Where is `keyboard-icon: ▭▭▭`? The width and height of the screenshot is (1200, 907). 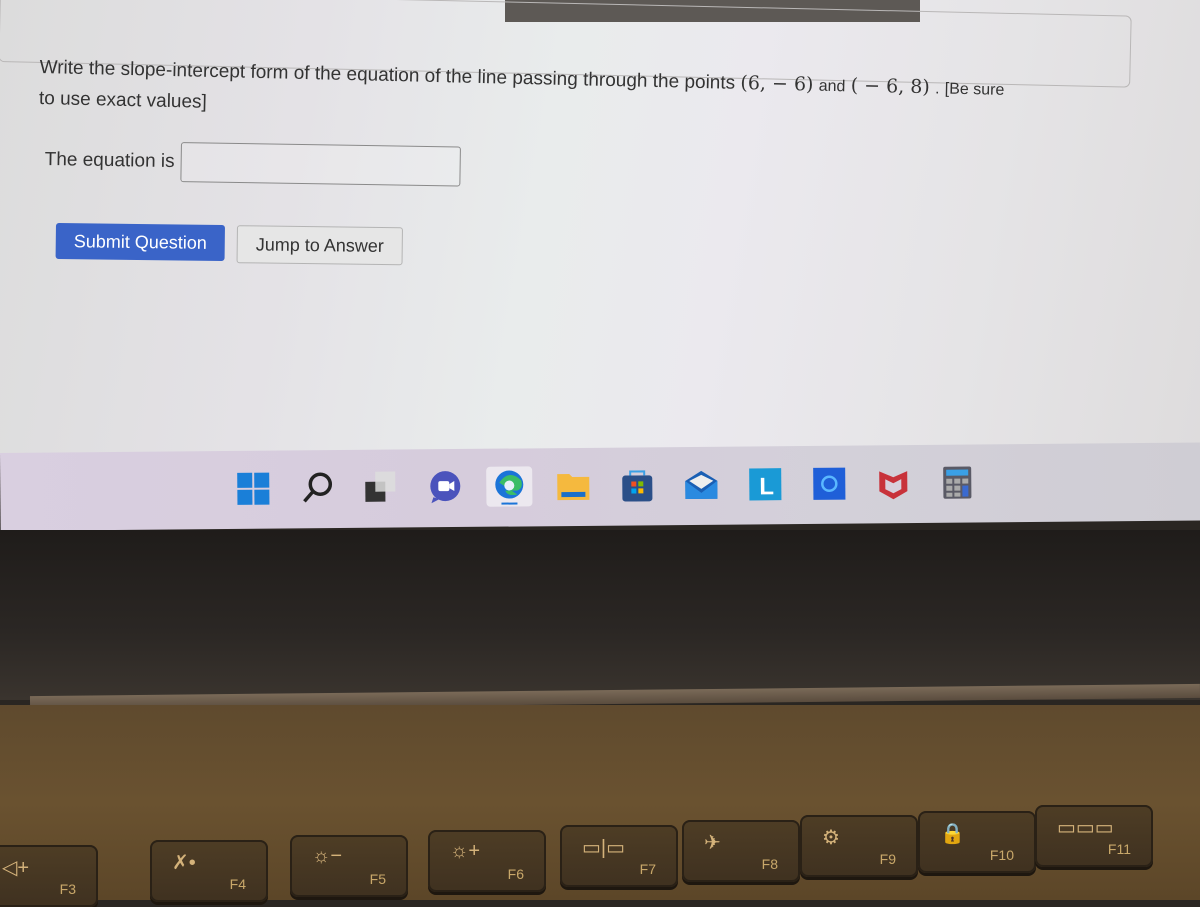
keyboard-icon: ▭▭▭ is located at coordinates (1085, 828).